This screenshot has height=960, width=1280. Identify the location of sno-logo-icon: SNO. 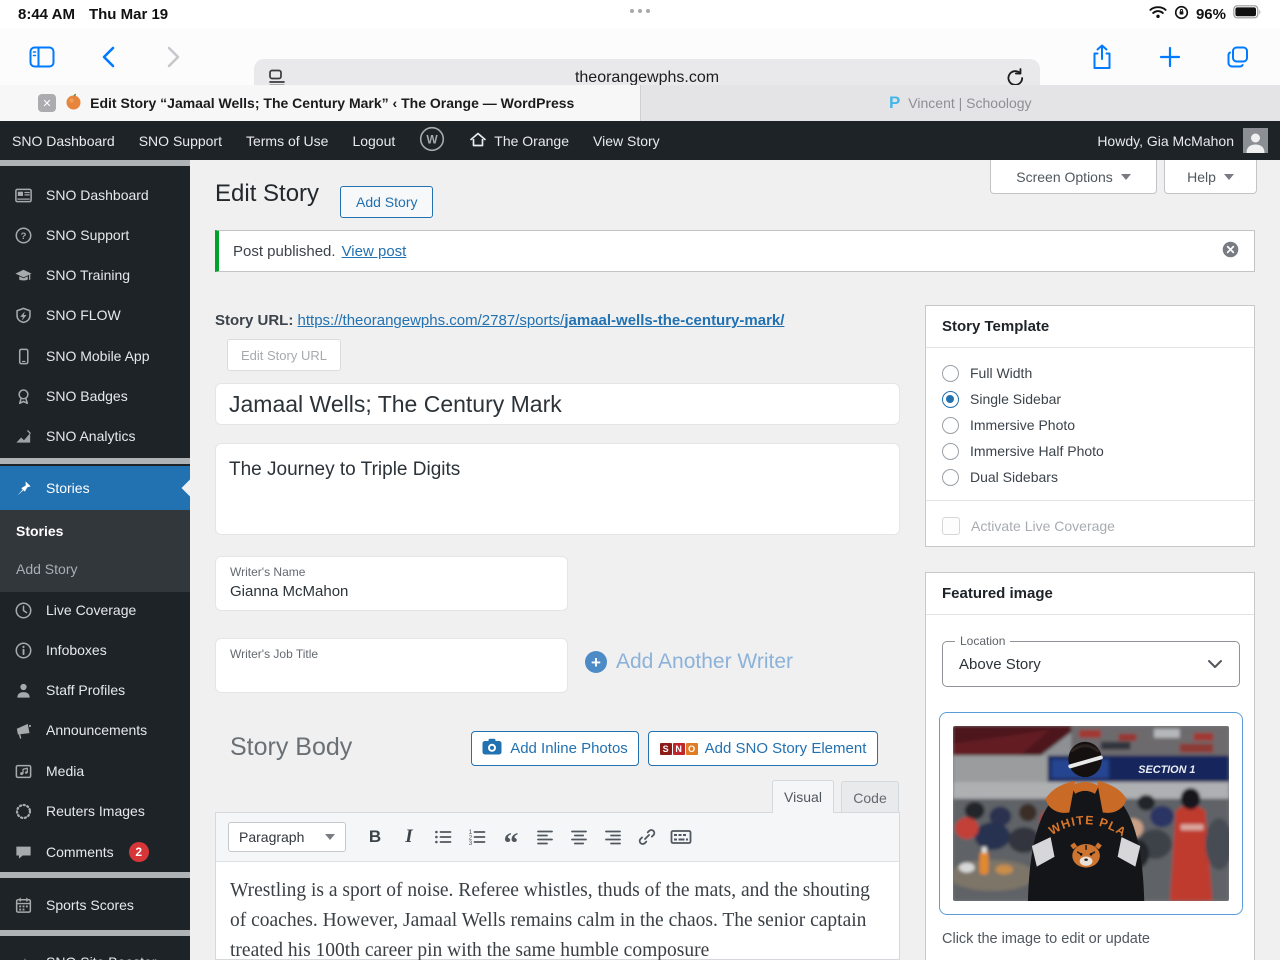
(678, 748).